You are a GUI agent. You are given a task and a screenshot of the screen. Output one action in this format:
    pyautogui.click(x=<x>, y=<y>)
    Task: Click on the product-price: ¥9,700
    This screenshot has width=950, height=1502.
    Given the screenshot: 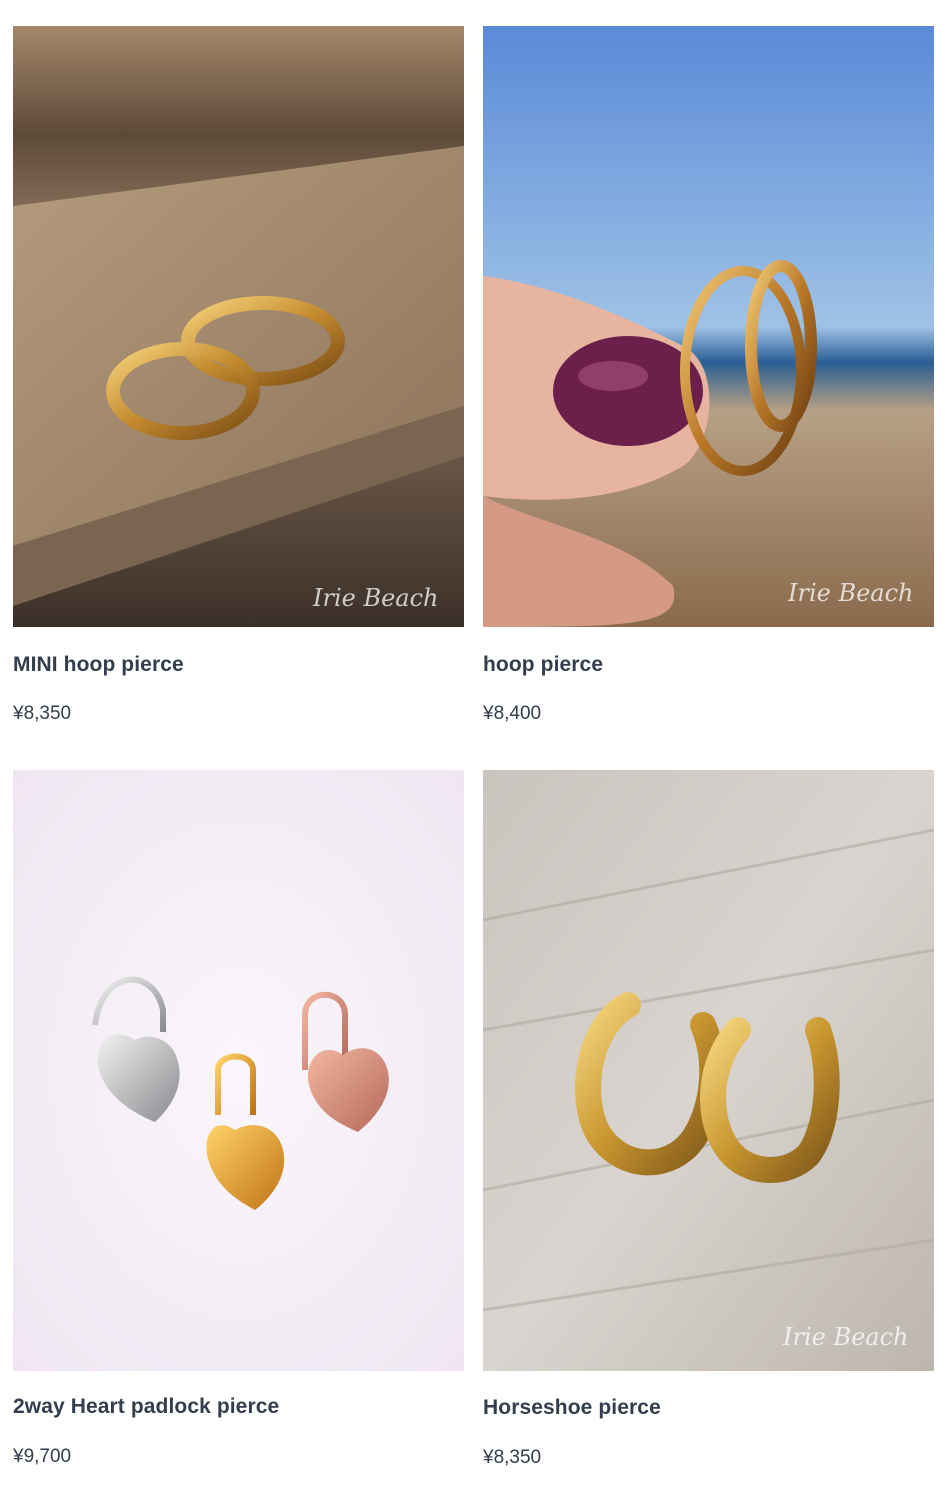 What is the action you would take?
    pyautogui.click(x=42, y=1456)
    